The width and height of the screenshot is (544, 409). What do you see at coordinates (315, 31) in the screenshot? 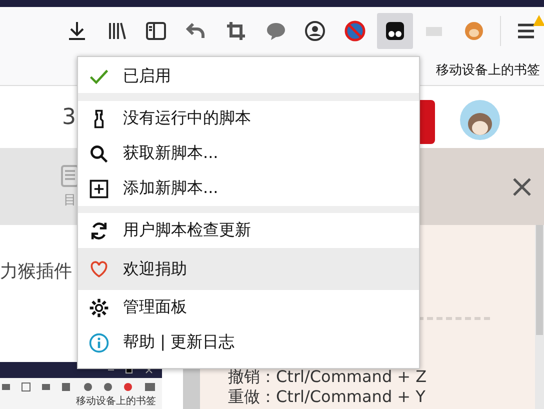
I see `account-icon` at bounding box center [315, 31].